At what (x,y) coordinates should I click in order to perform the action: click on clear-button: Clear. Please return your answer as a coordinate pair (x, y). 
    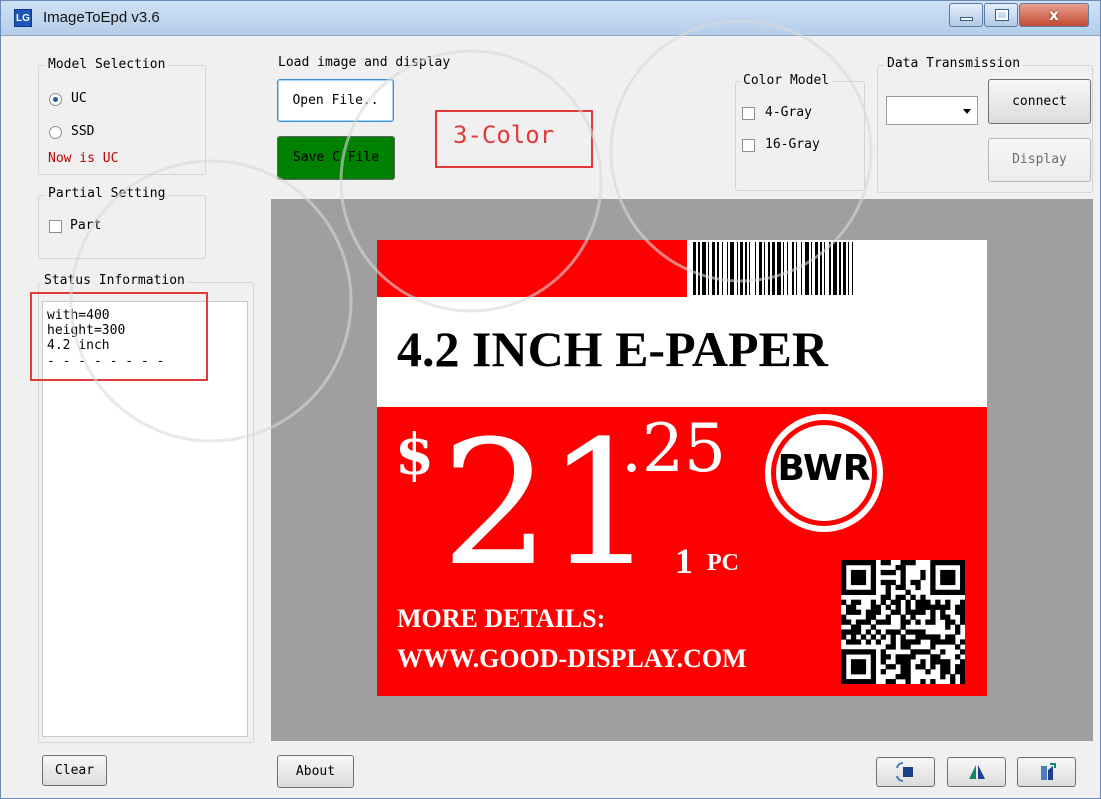
    Looking at the image, I should click on (74, 770).